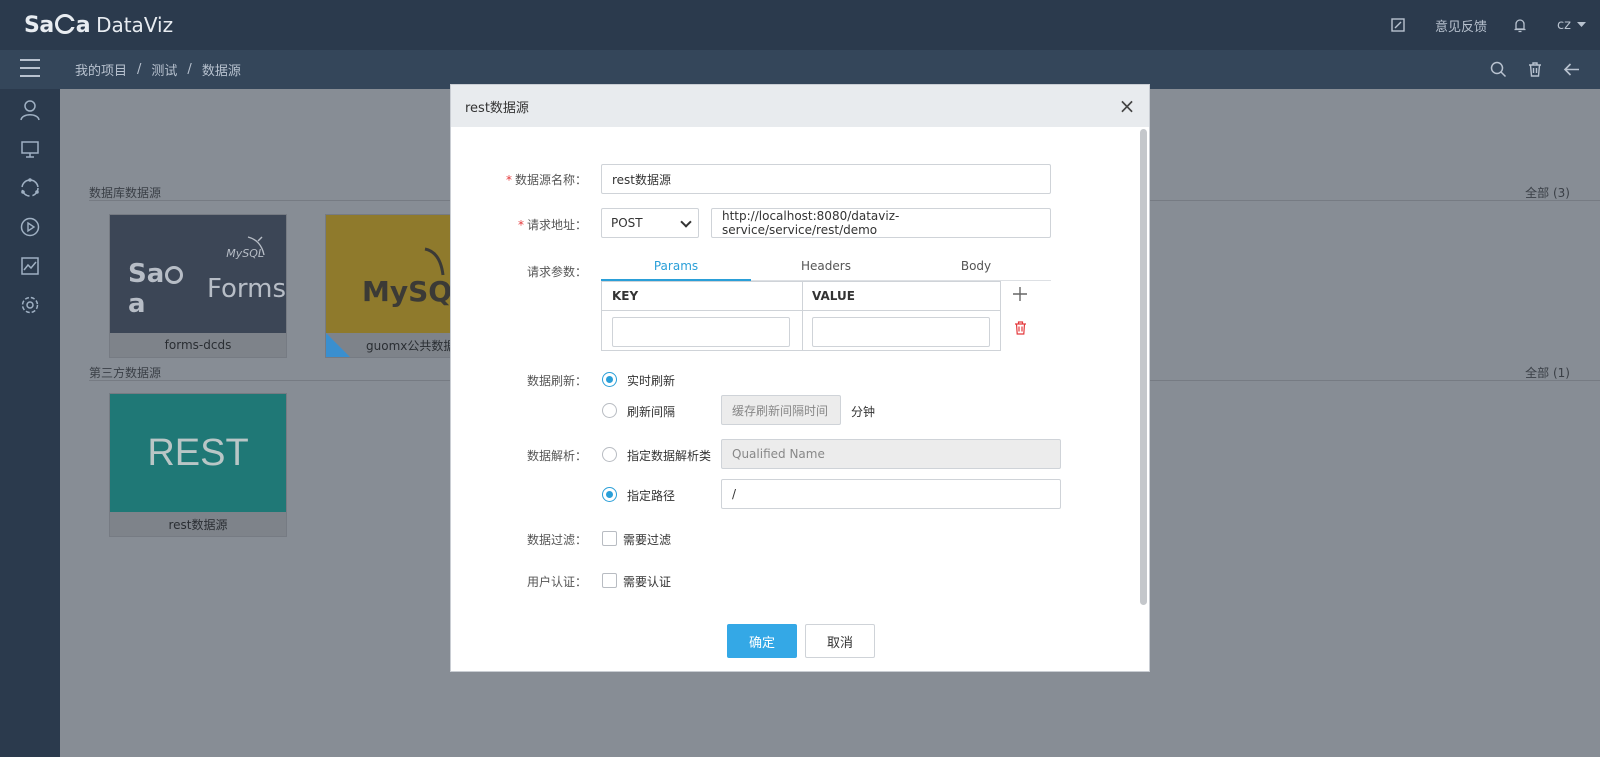 This screenshot has height=757, width=1600. What do you see at coordinates (650, 223) in the screenshot?
I see `http-method-select: POST` at bounding box center [650, 223].